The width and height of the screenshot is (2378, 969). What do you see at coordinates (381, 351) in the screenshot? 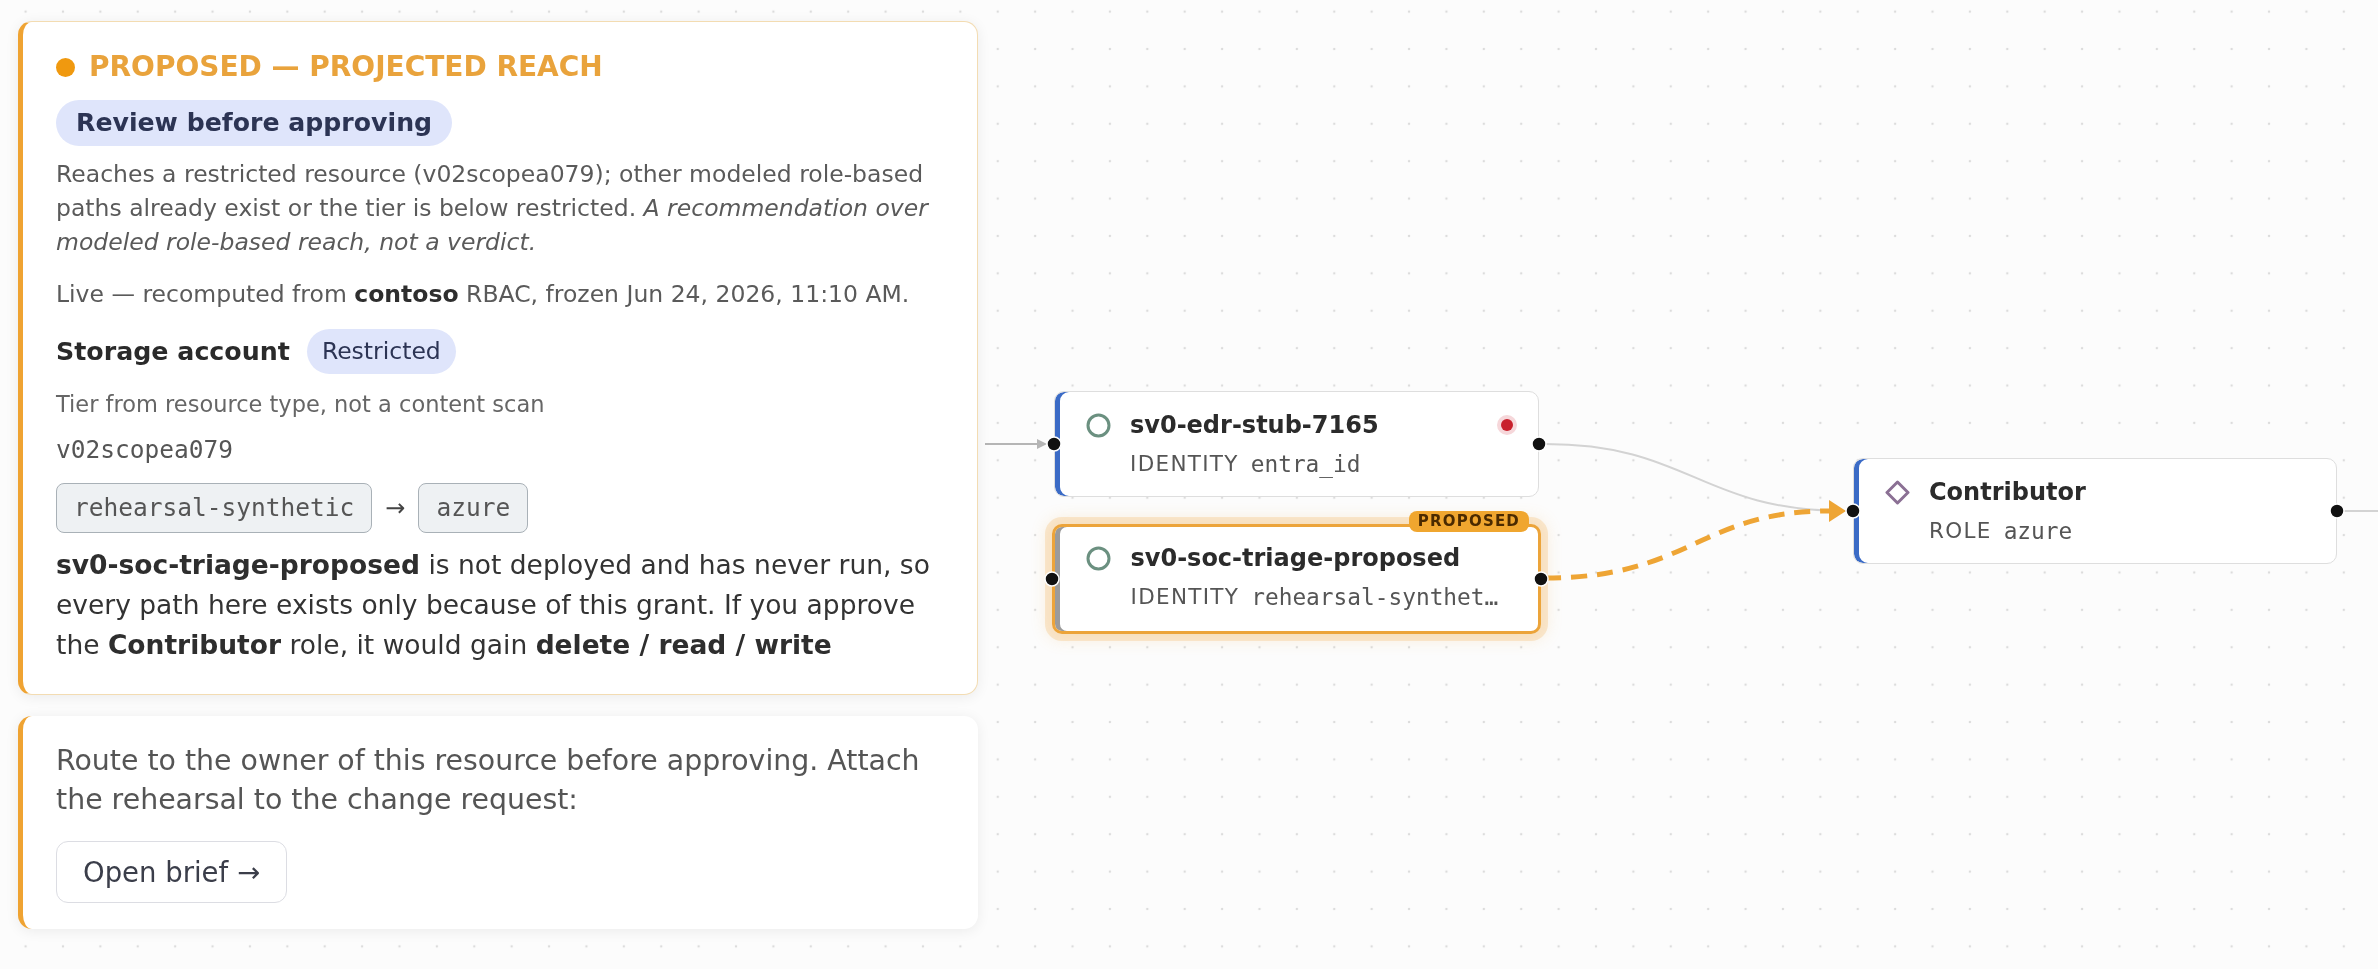
I see `tier-badge: Restricted` at bounding box center [381, 351].